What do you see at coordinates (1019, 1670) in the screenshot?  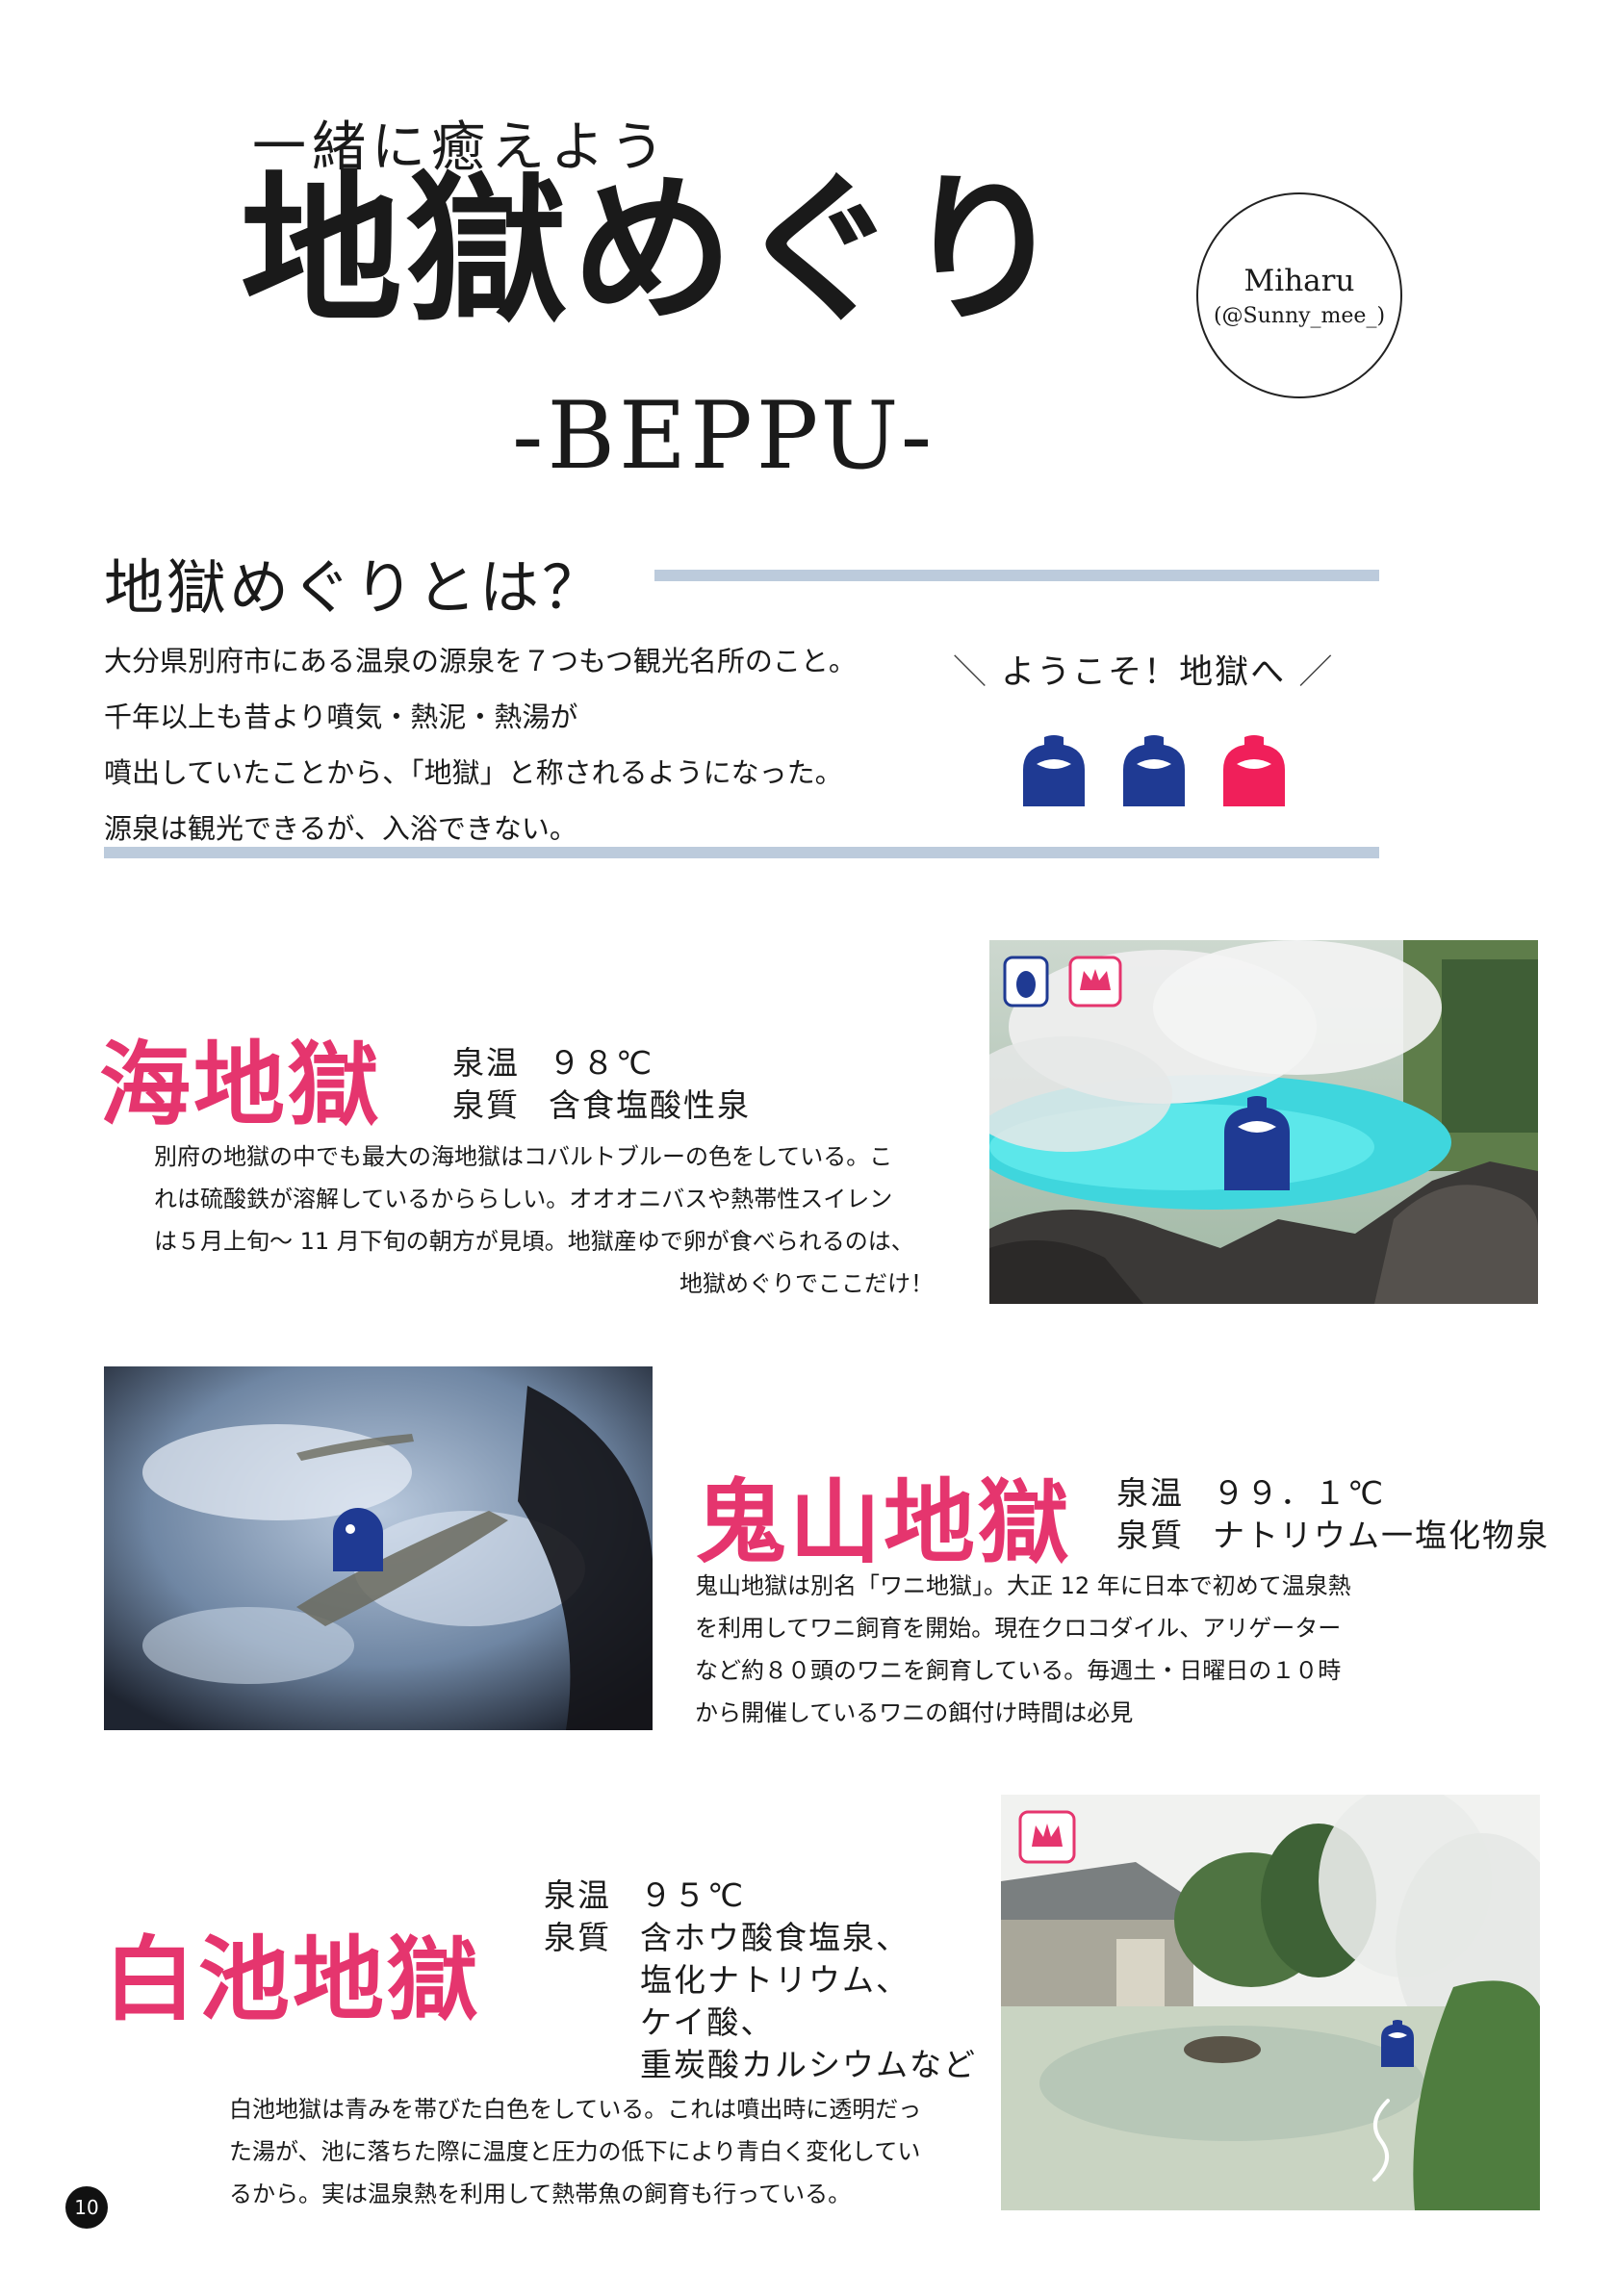 I see `text-line: など約８０頭のワニを飼育している。毎週土・日曜日の１０時` at bounding box center [1019, 1670].